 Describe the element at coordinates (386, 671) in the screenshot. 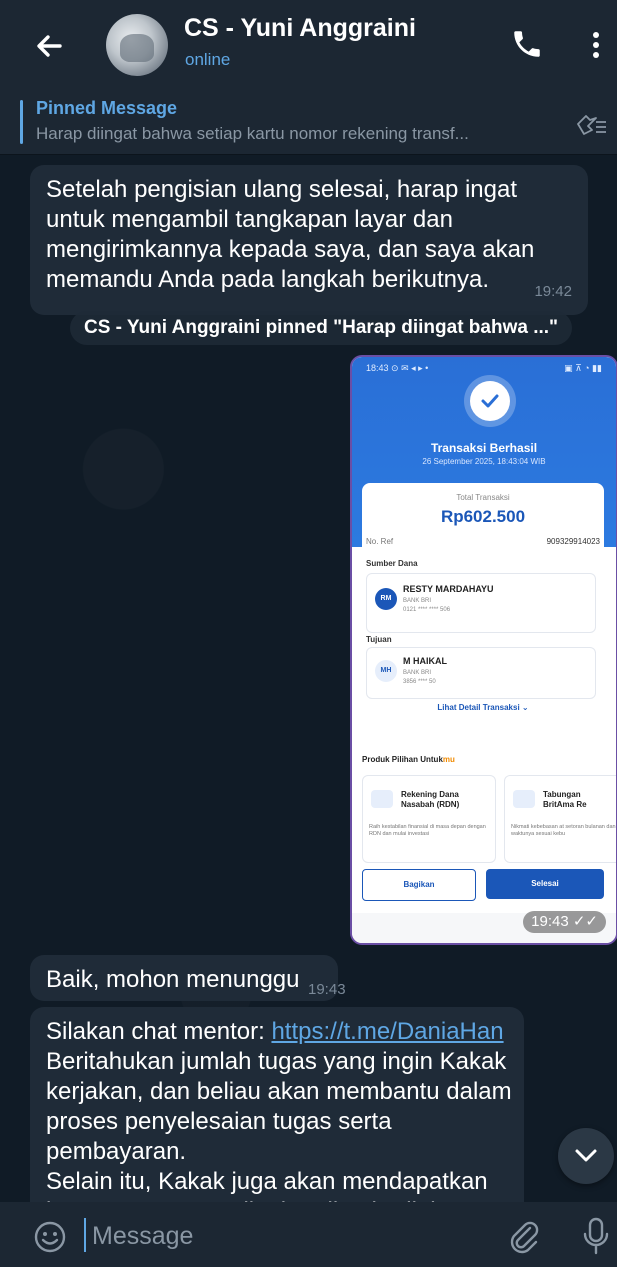

I see `dest-avatar: MH` at that location.